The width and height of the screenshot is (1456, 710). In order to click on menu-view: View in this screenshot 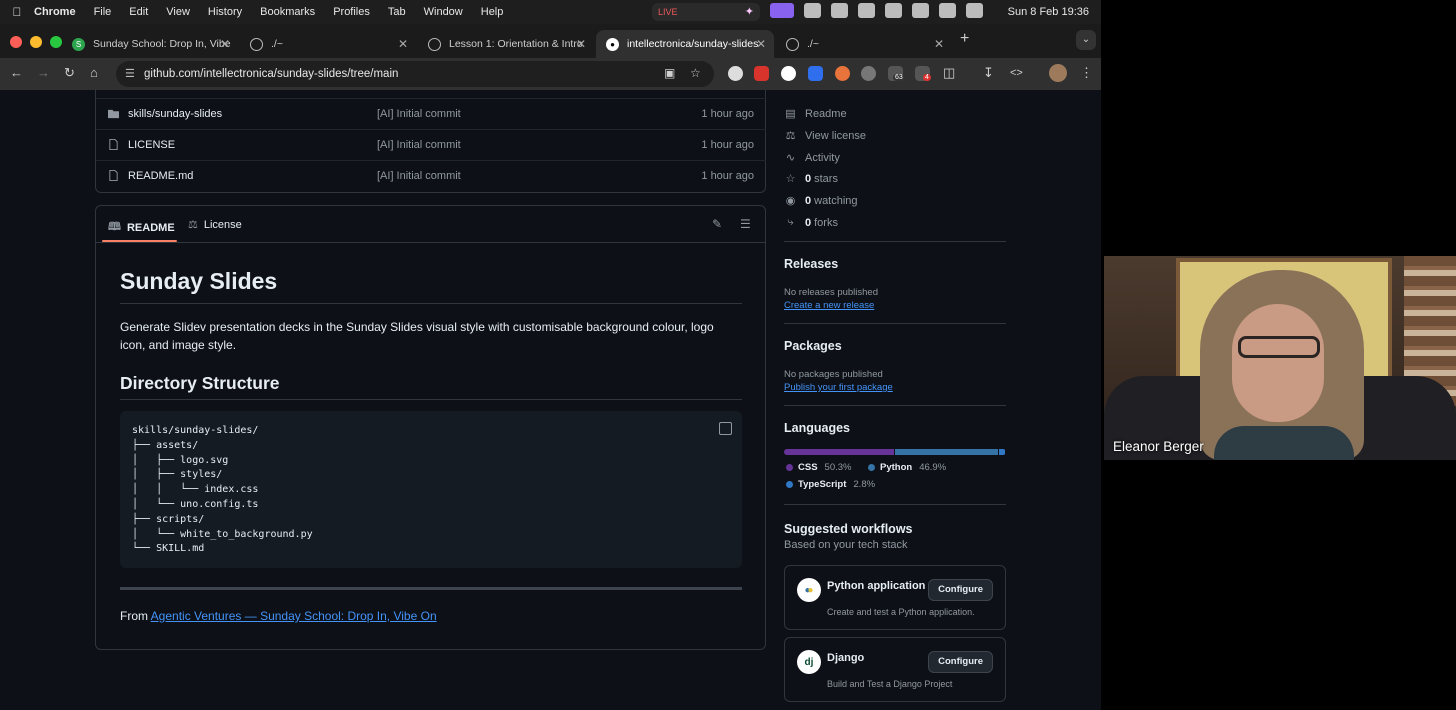, I will do `click(178, 12)`.